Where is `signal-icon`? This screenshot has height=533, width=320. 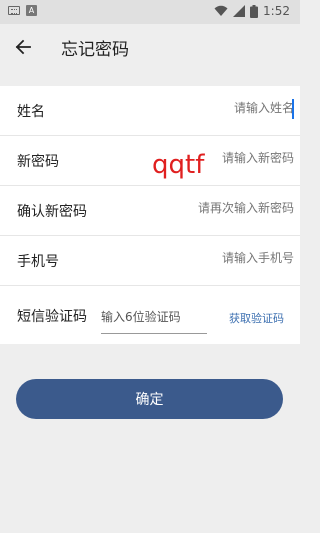 signal-icon is located at coordinates (239, 11).